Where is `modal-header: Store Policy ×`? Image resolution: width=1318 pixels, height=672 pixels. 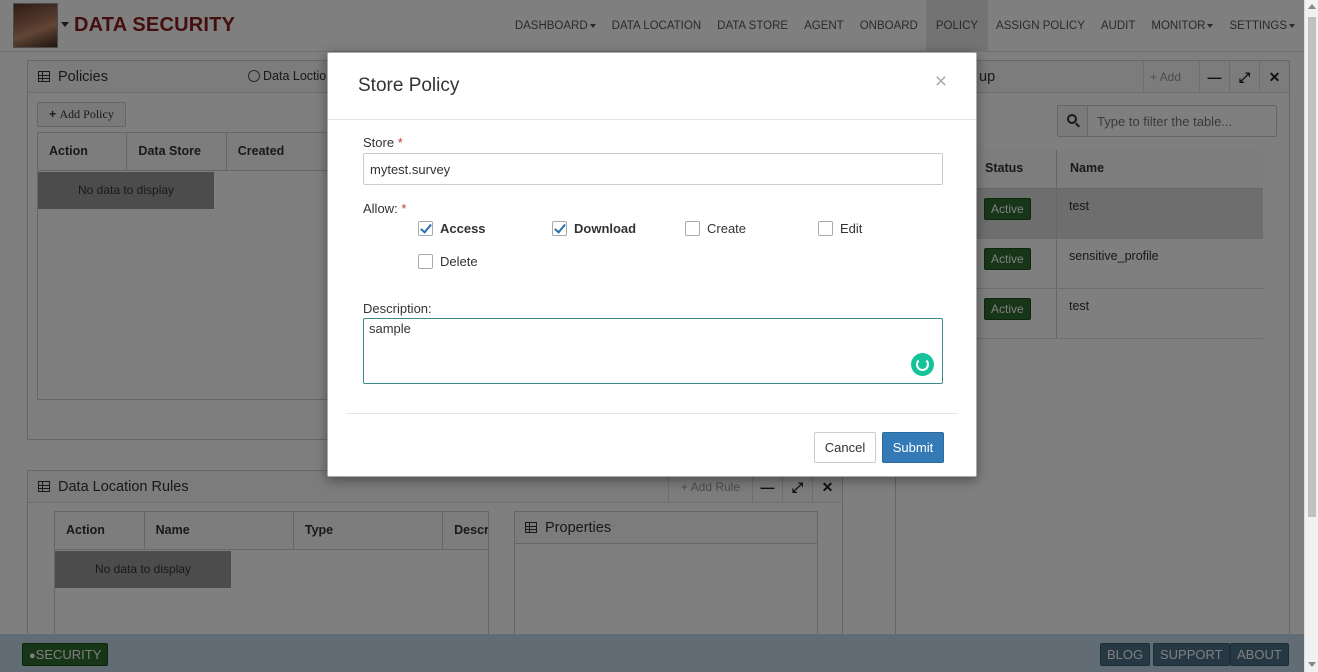
modal-header: Store Policy × is located at coordinates (652, 86).